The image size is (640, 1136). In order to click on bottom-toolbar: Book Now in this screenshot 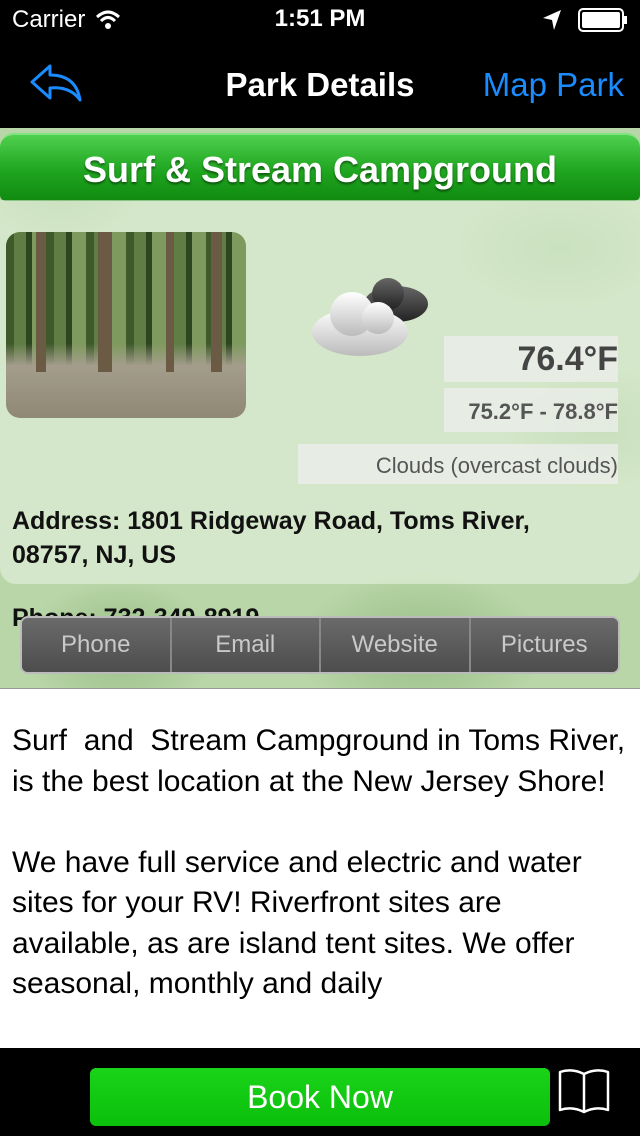, I will do `click(320, 1092)`.